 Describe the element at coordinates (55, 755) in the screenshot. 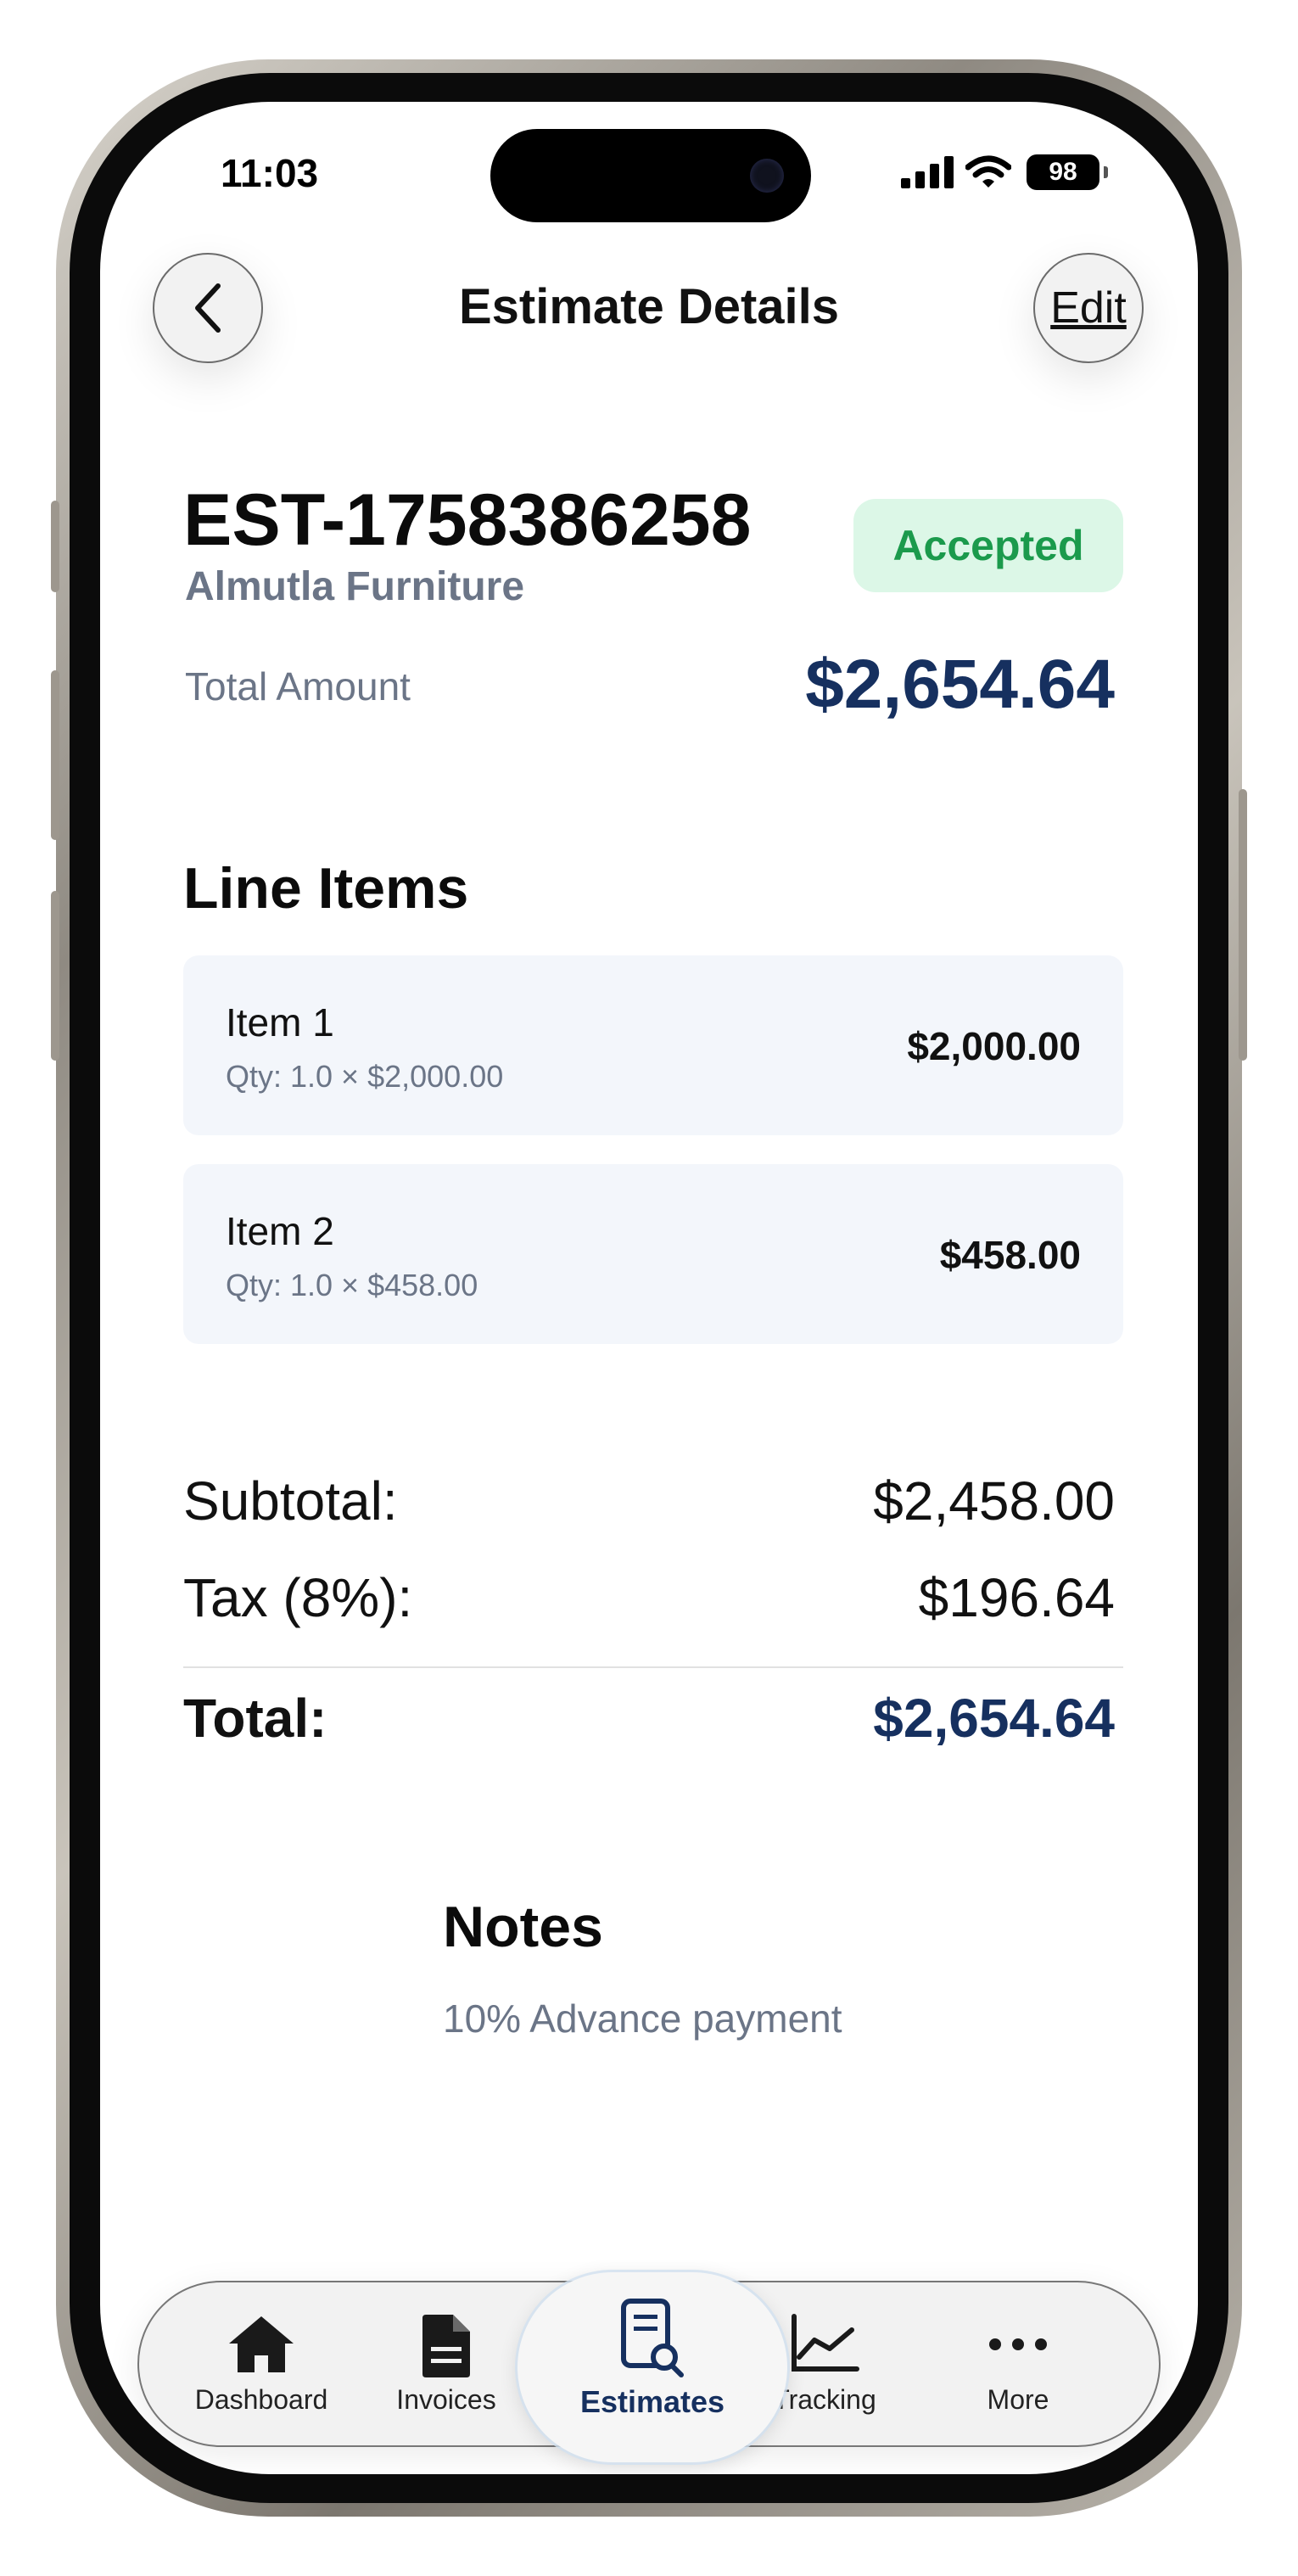

I see `volume-up-button` at that location.